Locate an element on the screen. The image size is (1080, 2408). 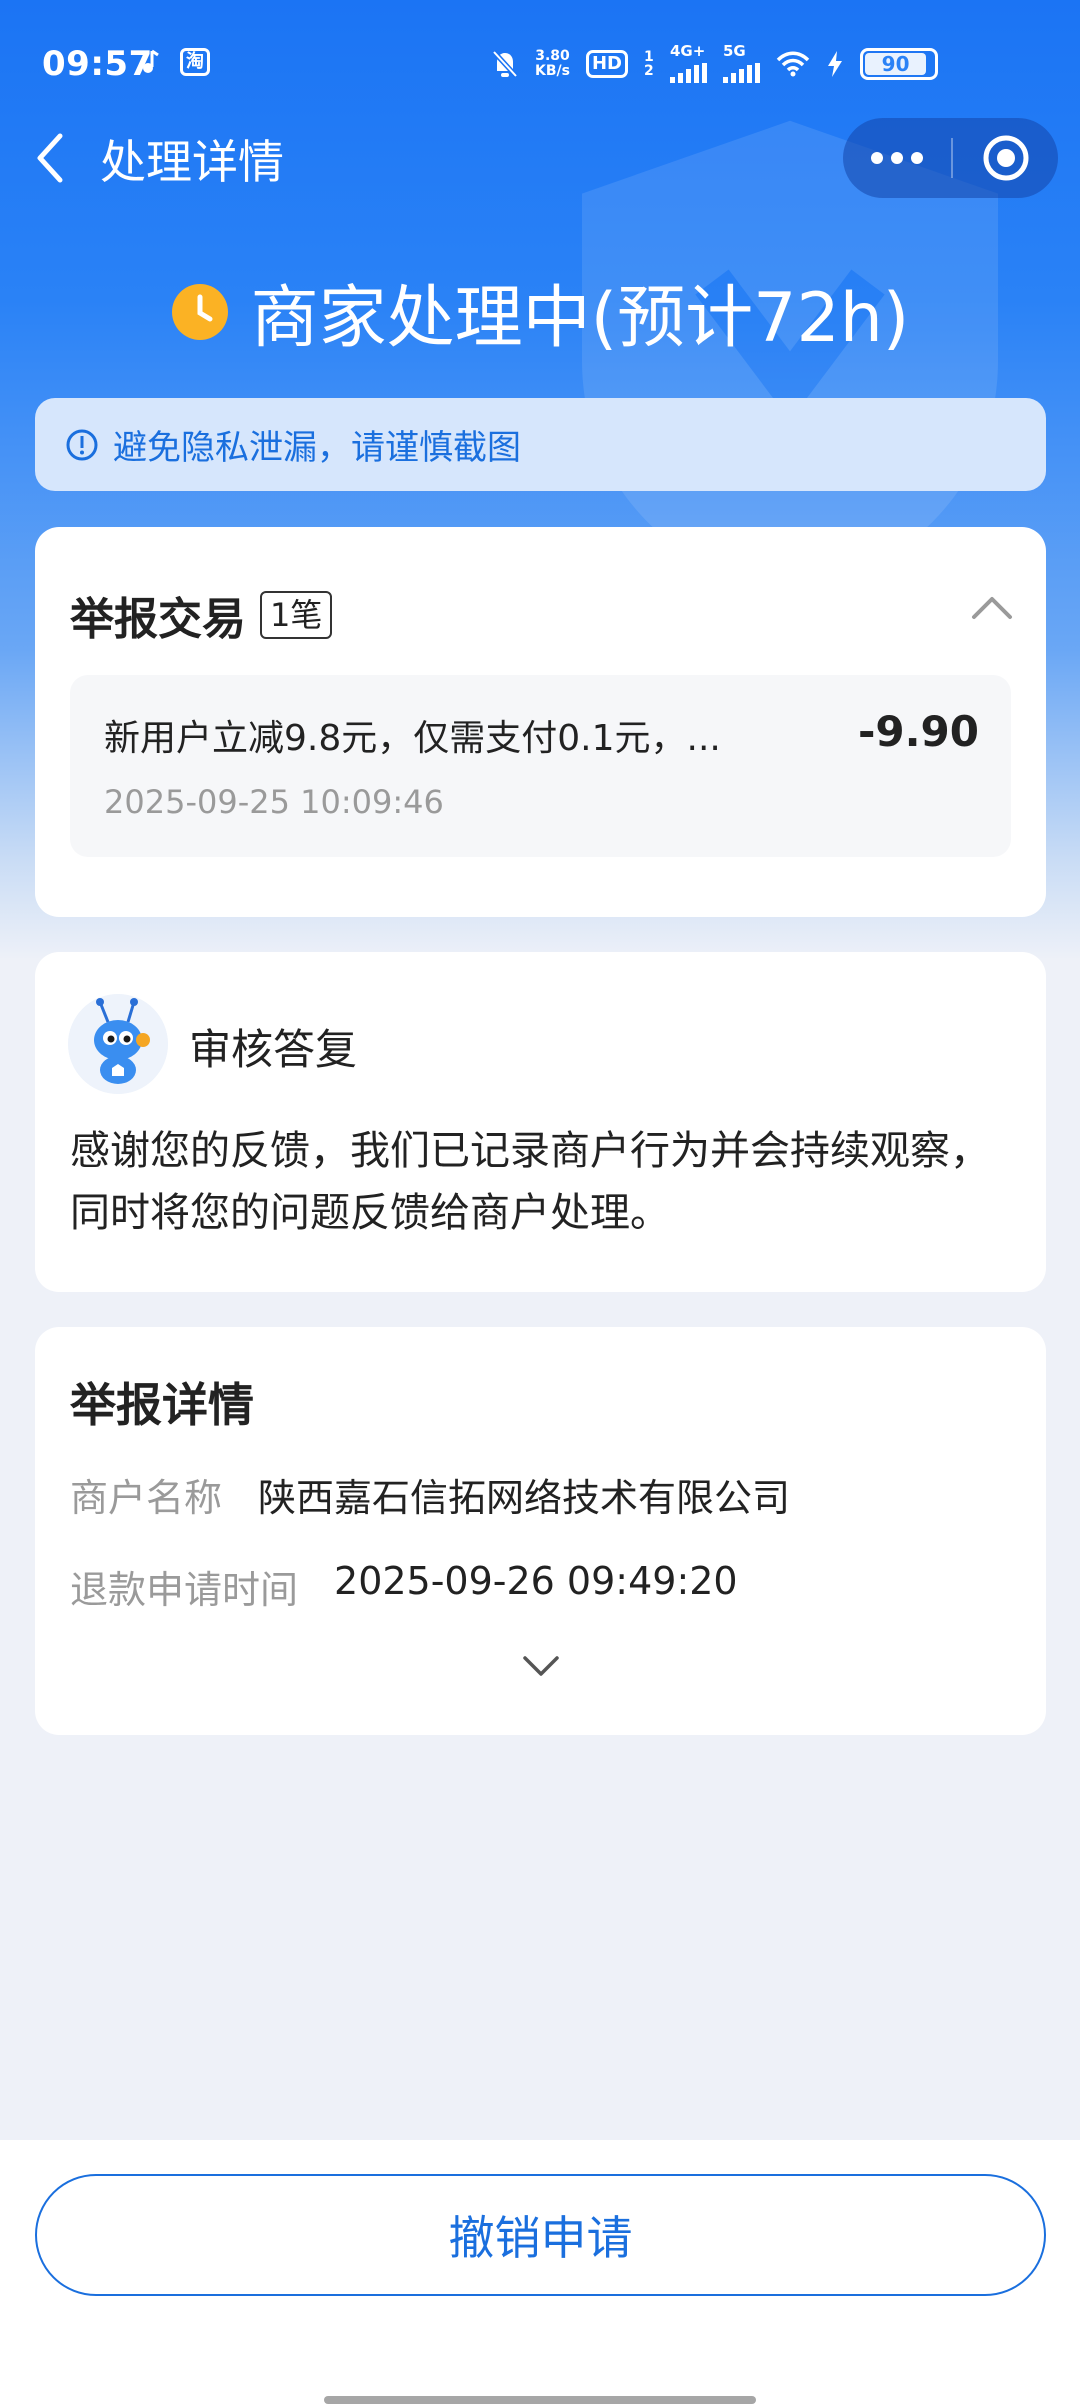
privacy-notice: 避免隐私泄漏，请谨慎截图 is located at coordinates (540, 444).